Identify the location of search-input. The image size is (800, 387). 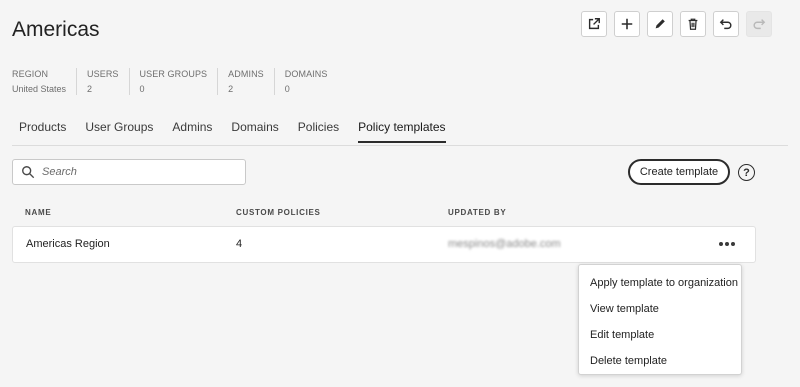
(137, 172).